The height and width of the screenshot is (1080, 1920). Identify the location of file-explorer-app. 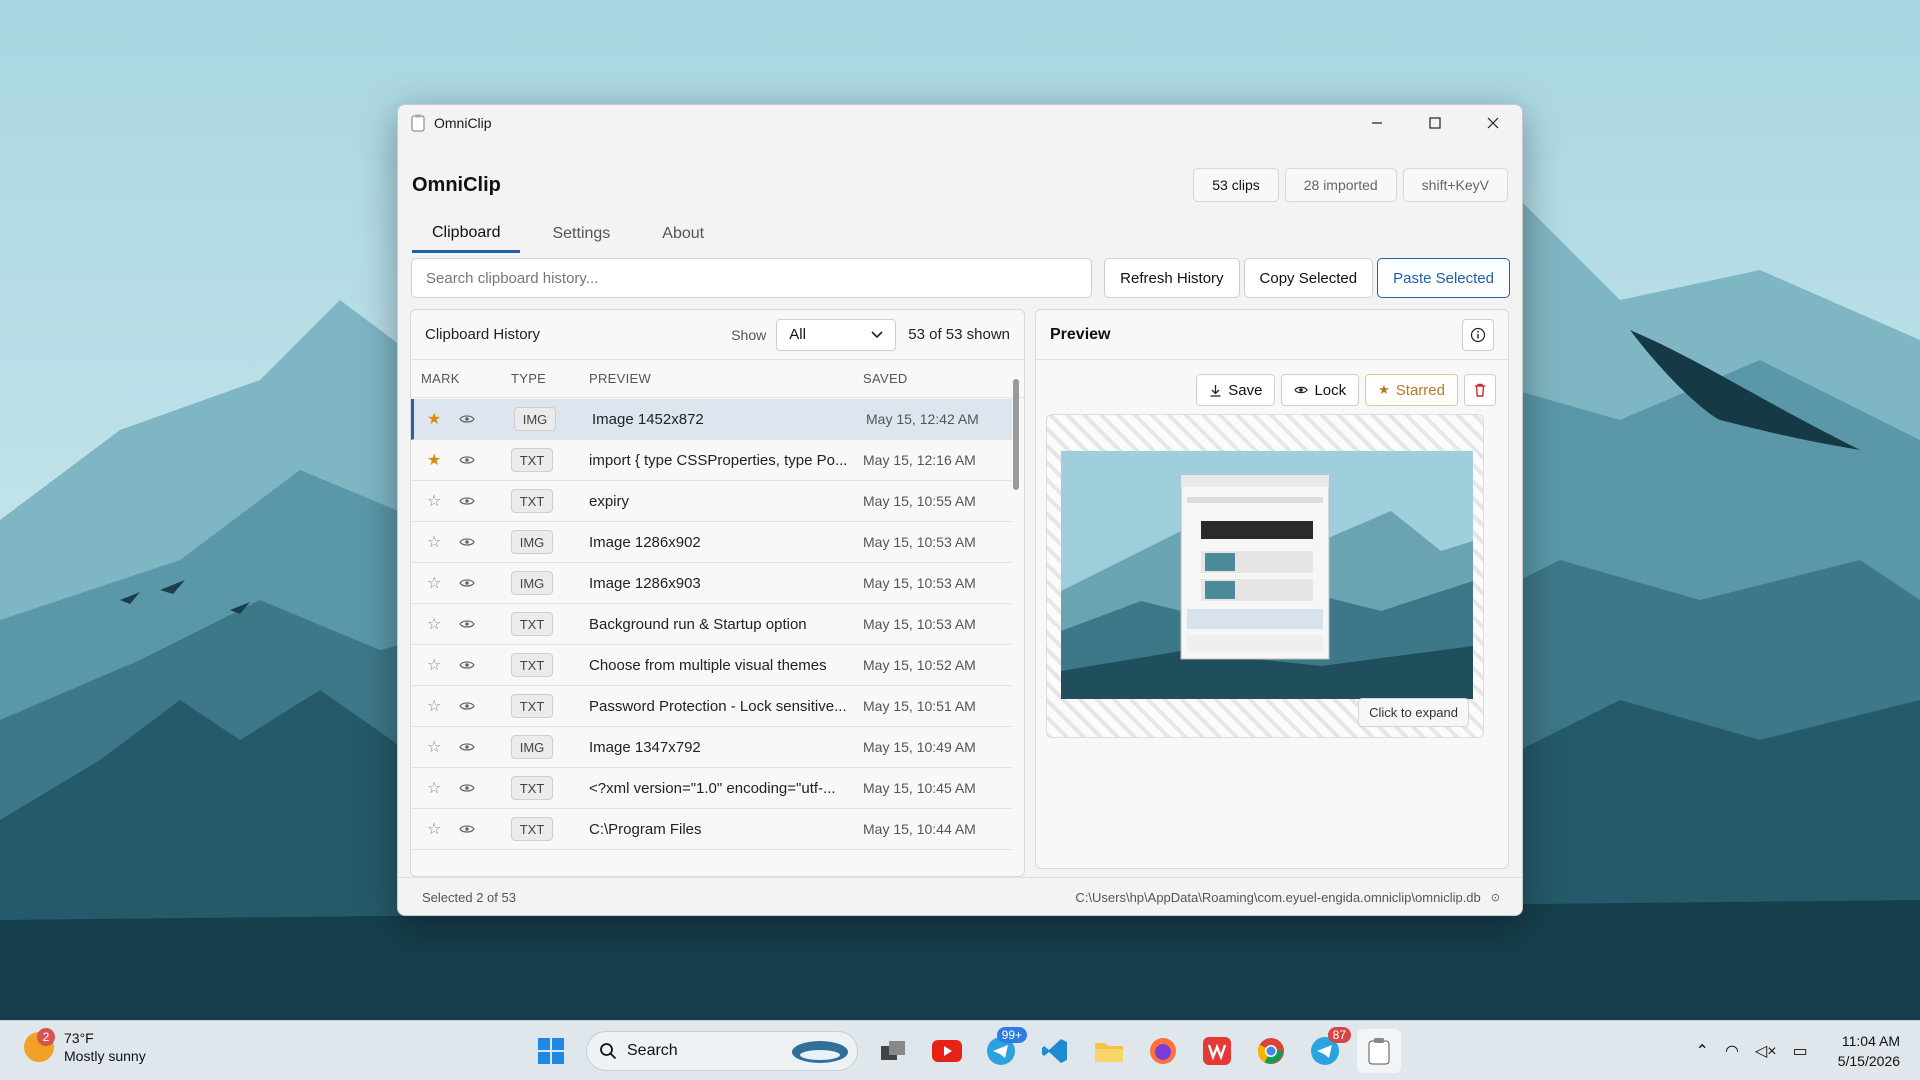
(1109, 1051).